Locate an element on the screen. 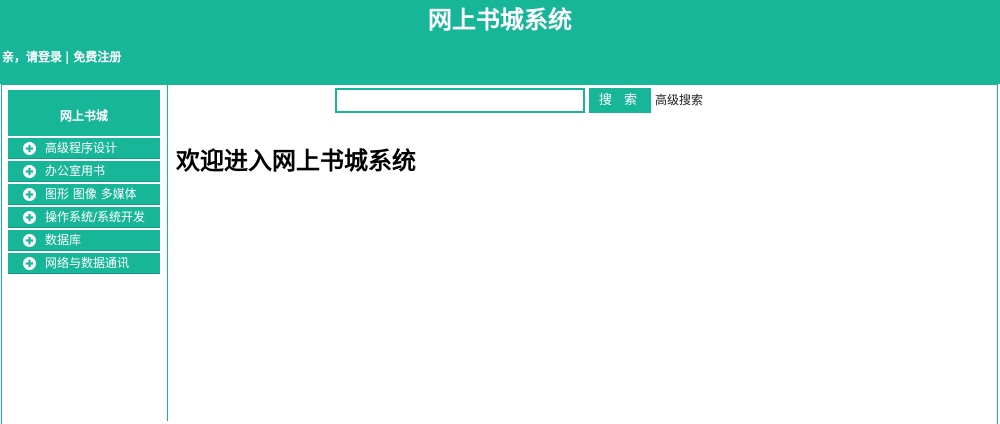  advanced-search-link: 高级搜索 is located at coordinates (679, 100).